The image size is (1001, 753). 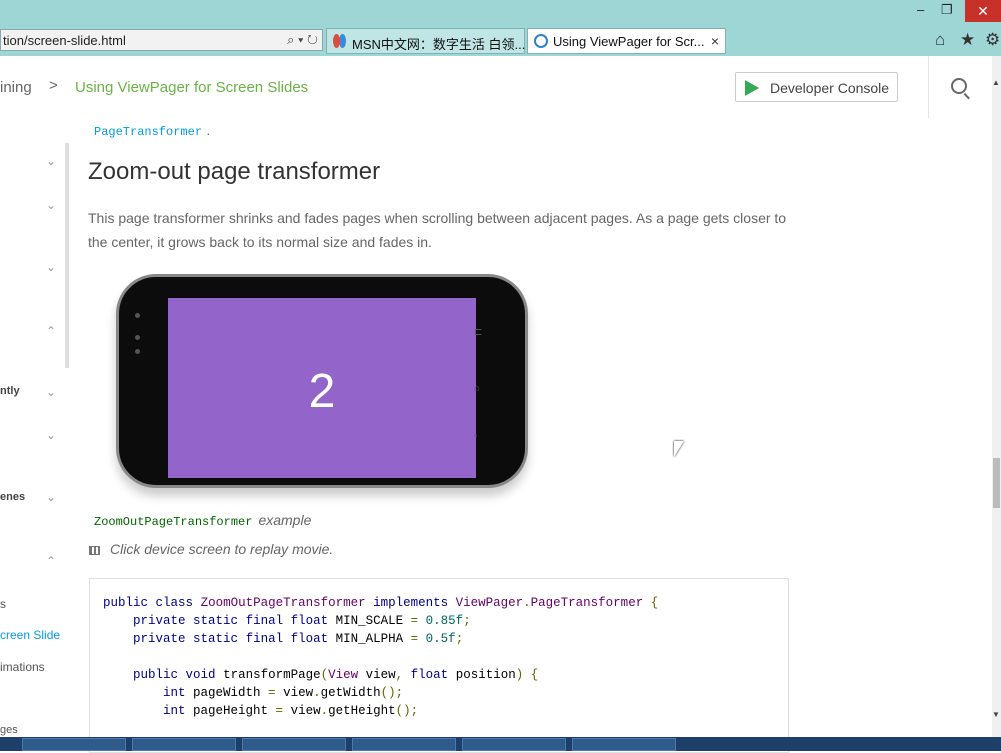 I want to click on close-window-icon: ✕, so click(x=983, y=11).